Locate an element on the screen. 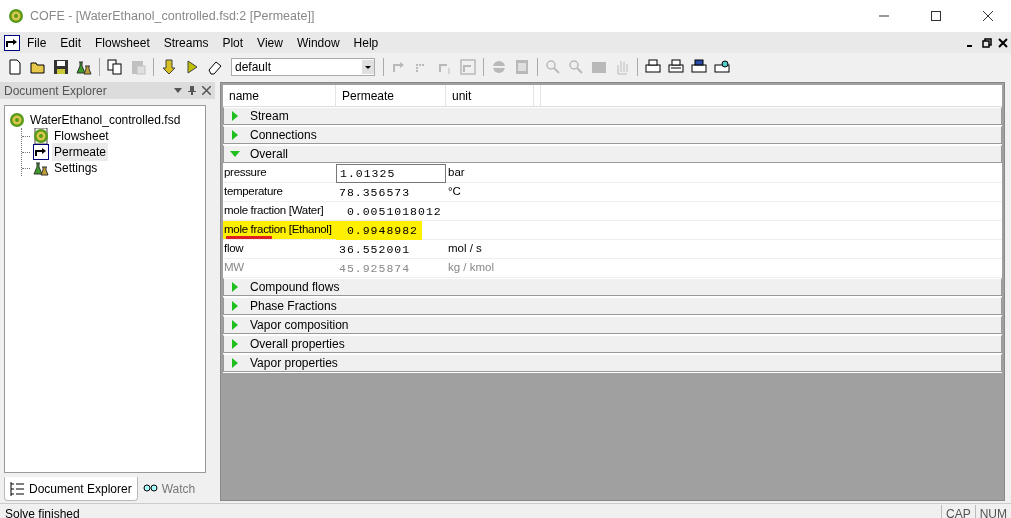 This screenshot has height=518, width=1011. section-header: Overall properties is located at coordinates (612, 344).